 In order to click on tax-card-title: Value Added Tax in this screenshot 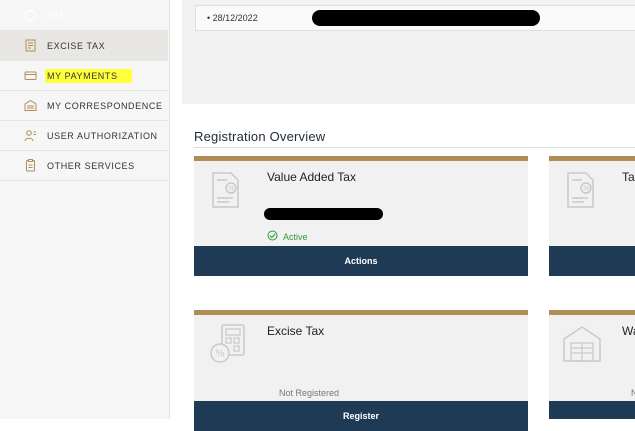, I will do `click(311, 177)`.